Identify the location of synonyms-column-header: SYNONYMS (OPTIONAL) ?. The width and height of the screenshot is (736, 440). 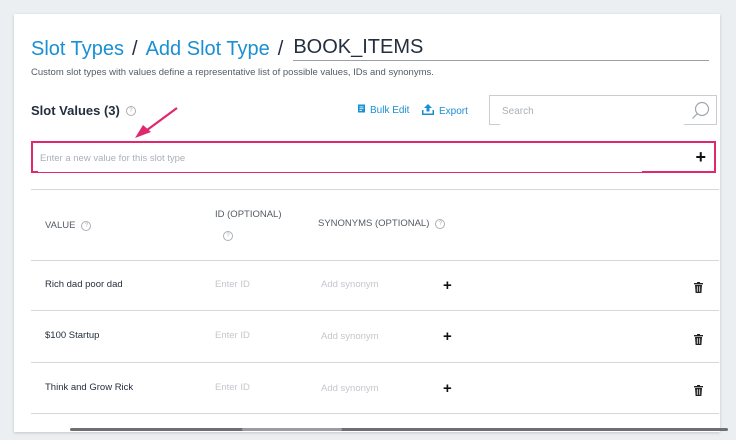
(382, 223).